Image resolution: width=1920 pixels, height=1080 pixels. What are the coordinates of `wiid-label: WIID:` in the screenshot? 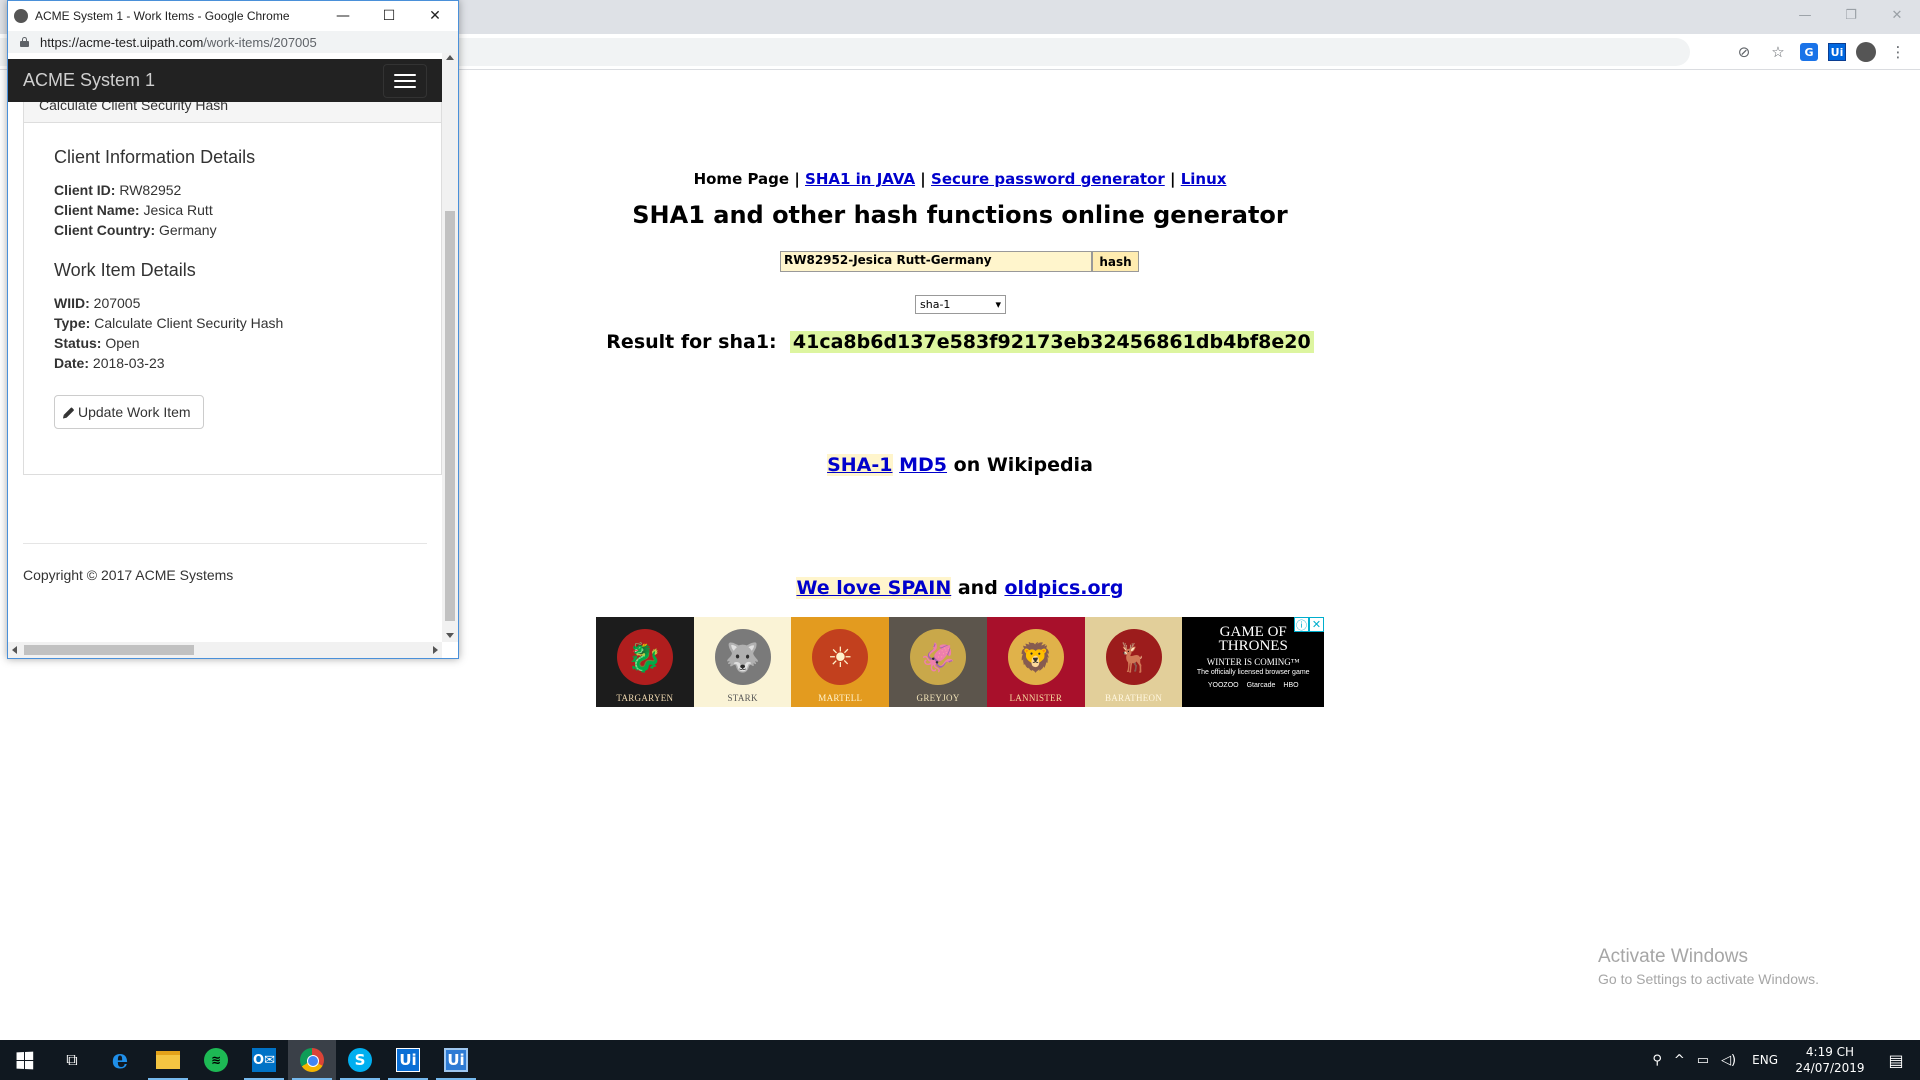 It's located at (72, 303).